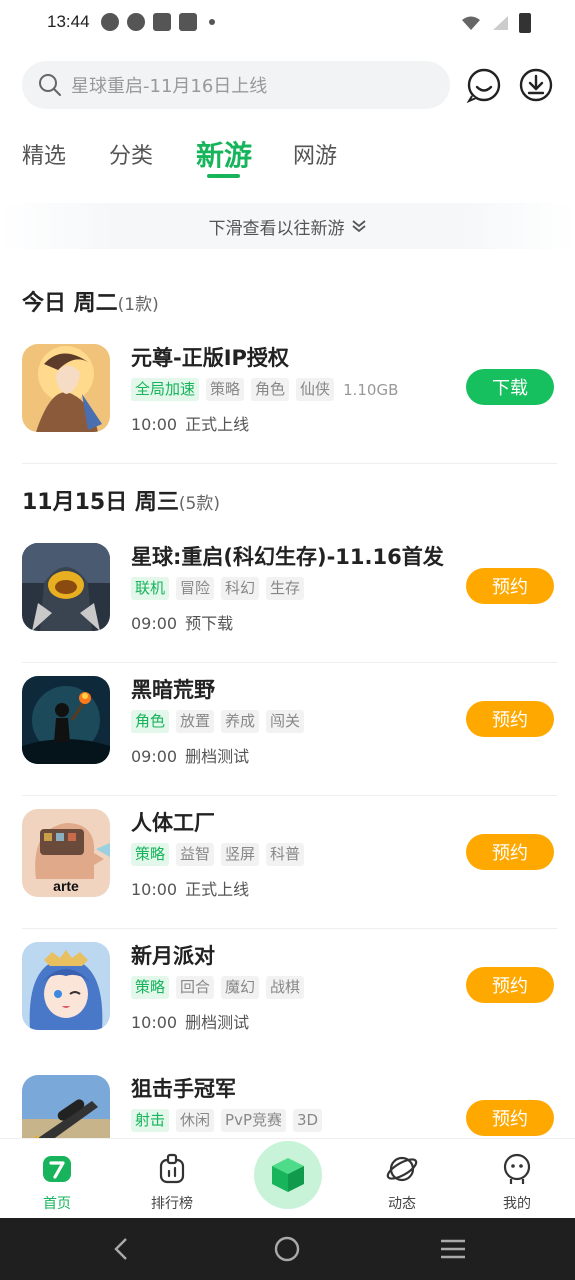  What do you see at coordinates (50, 85) in the screenshot?
I see `search-icon` at bounding box center [50, 85].